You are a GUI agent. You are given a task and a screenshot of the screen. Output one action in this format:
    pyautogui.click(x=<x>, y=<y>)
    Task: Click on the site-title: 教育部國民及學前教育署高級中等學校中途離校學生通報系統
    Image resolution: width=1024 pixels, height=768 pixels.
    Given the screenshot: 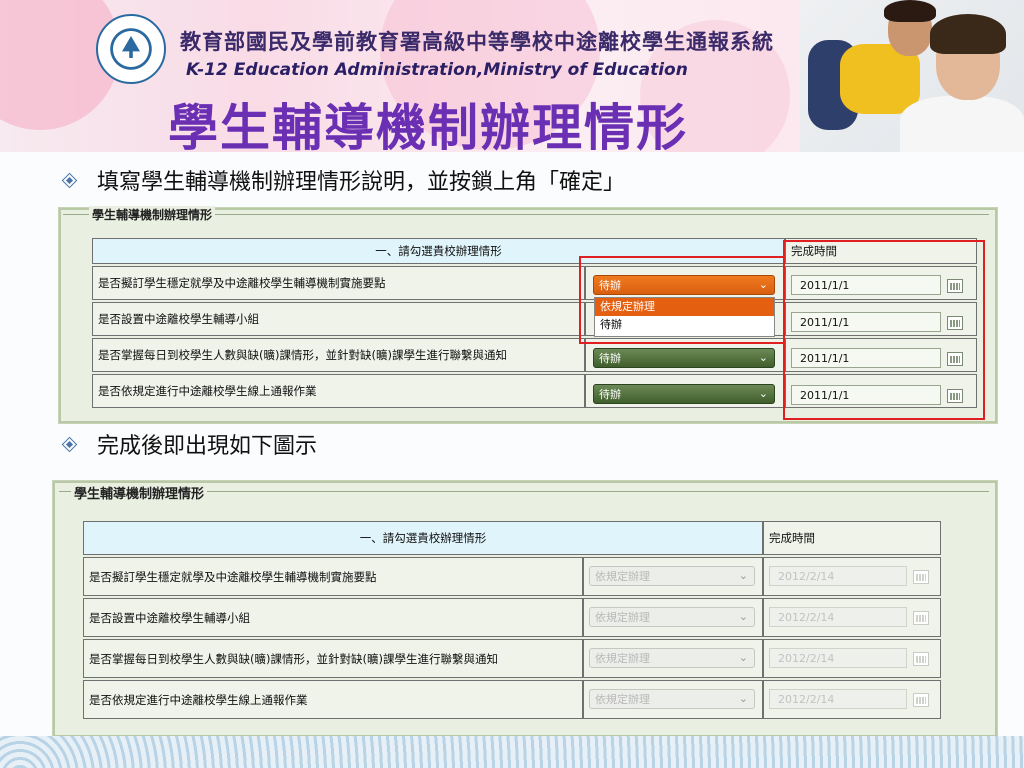 What is the action you would take?
    pyautogui.click(x=477, y=41)
    